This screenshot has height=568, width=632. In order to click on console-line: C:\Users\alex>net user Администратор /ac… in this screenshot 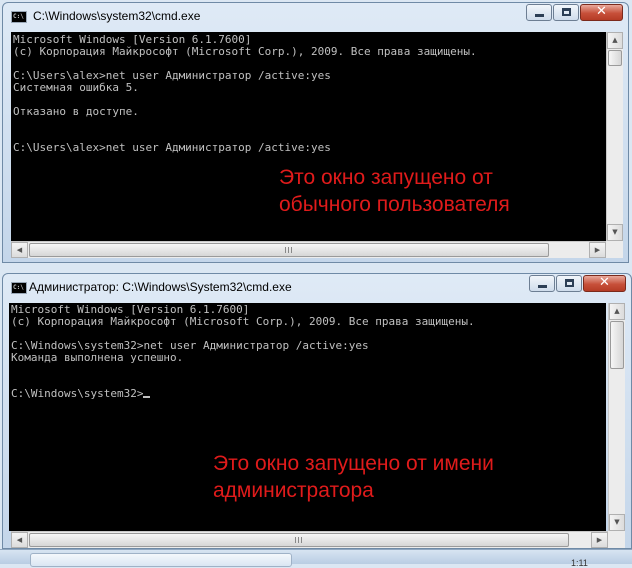, I will do `click(172, 147)`.